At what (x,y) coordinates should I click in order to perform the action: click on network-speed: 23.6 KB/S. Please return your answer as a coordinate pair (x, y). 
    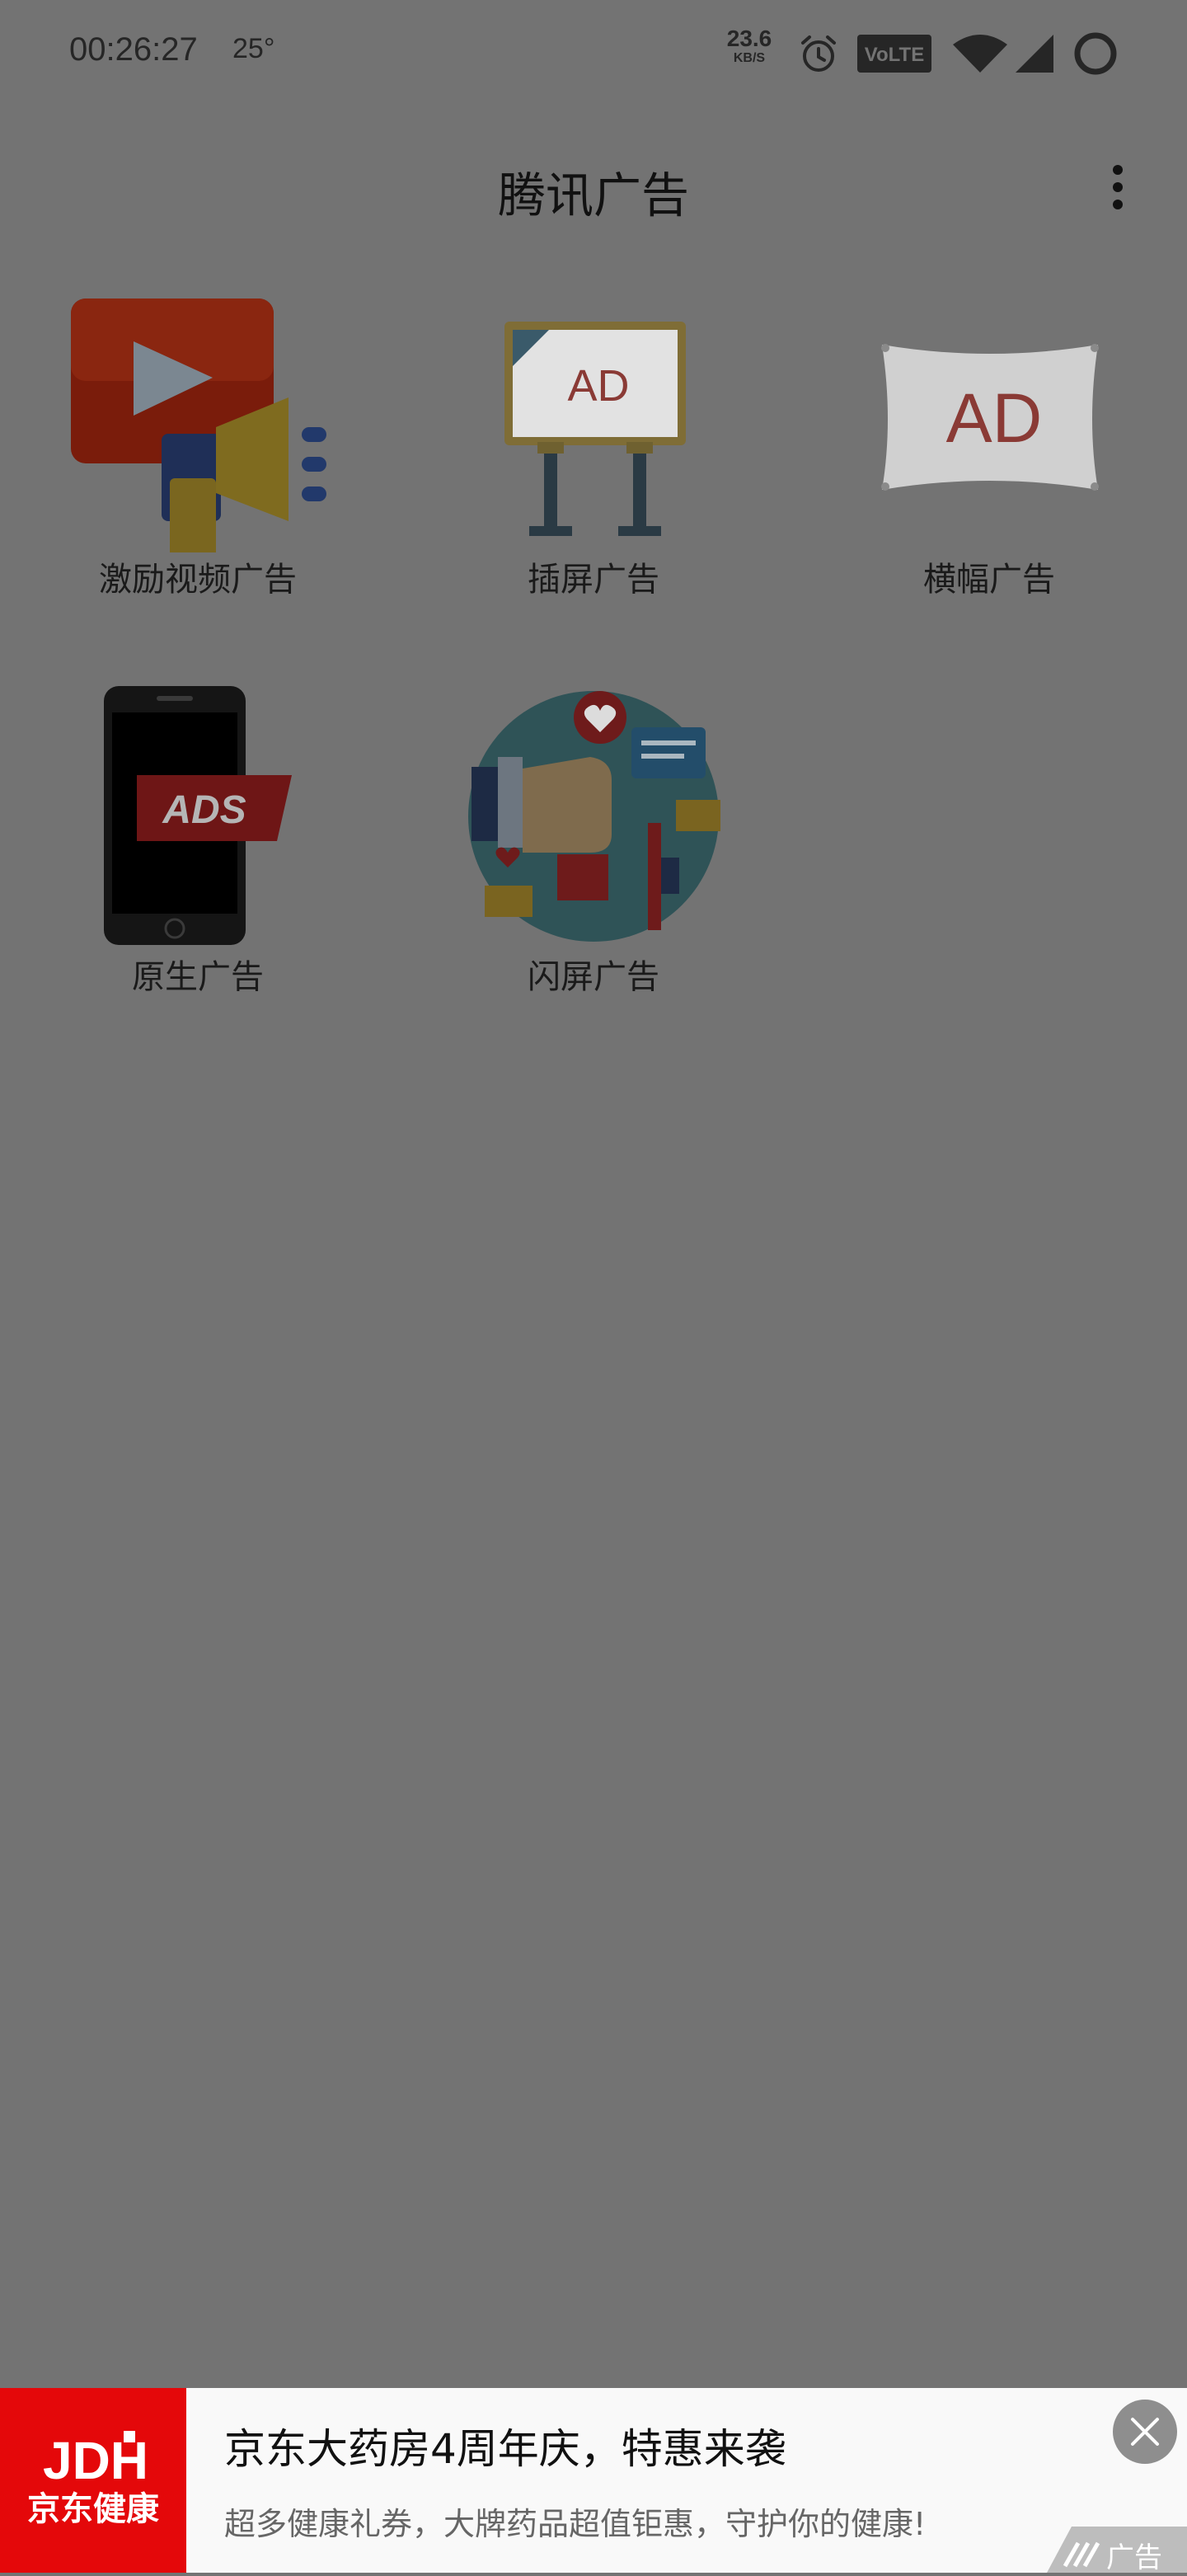
    Looking at the image, I should click on (749, 46).